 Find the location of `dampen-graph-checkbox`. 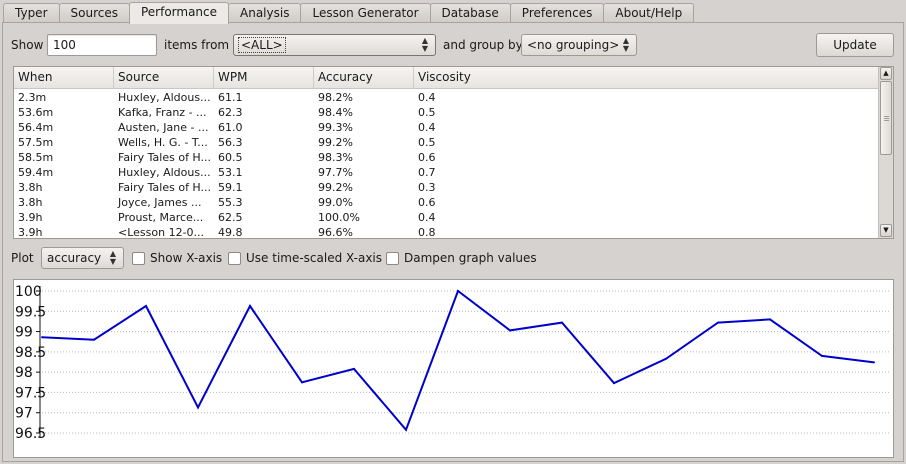

dampen-graph-checkbox is located at coordinates (392, 258).